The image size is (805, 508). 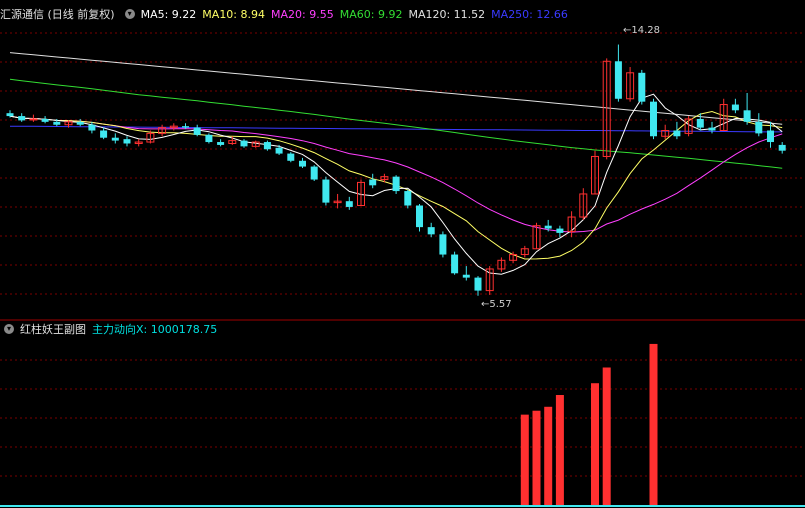 I want to click on sub-chart-title: 红柱妖王副图, so click(x=53, y=329).